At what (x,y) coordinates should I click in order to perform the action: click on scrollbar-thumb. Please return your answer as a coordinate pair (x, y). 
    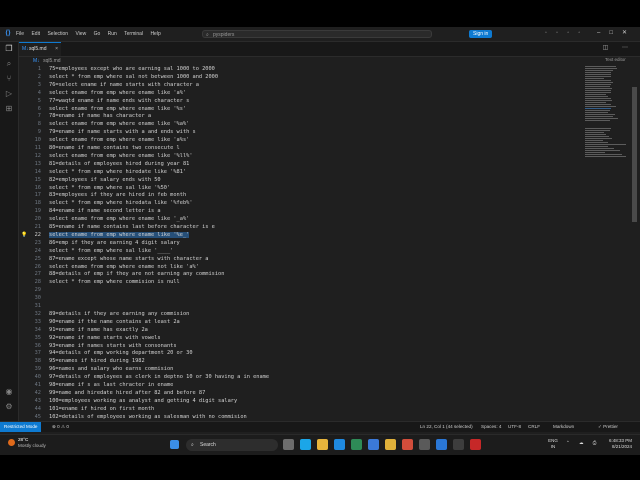
    Looking at the image, I should click on (634, 154).